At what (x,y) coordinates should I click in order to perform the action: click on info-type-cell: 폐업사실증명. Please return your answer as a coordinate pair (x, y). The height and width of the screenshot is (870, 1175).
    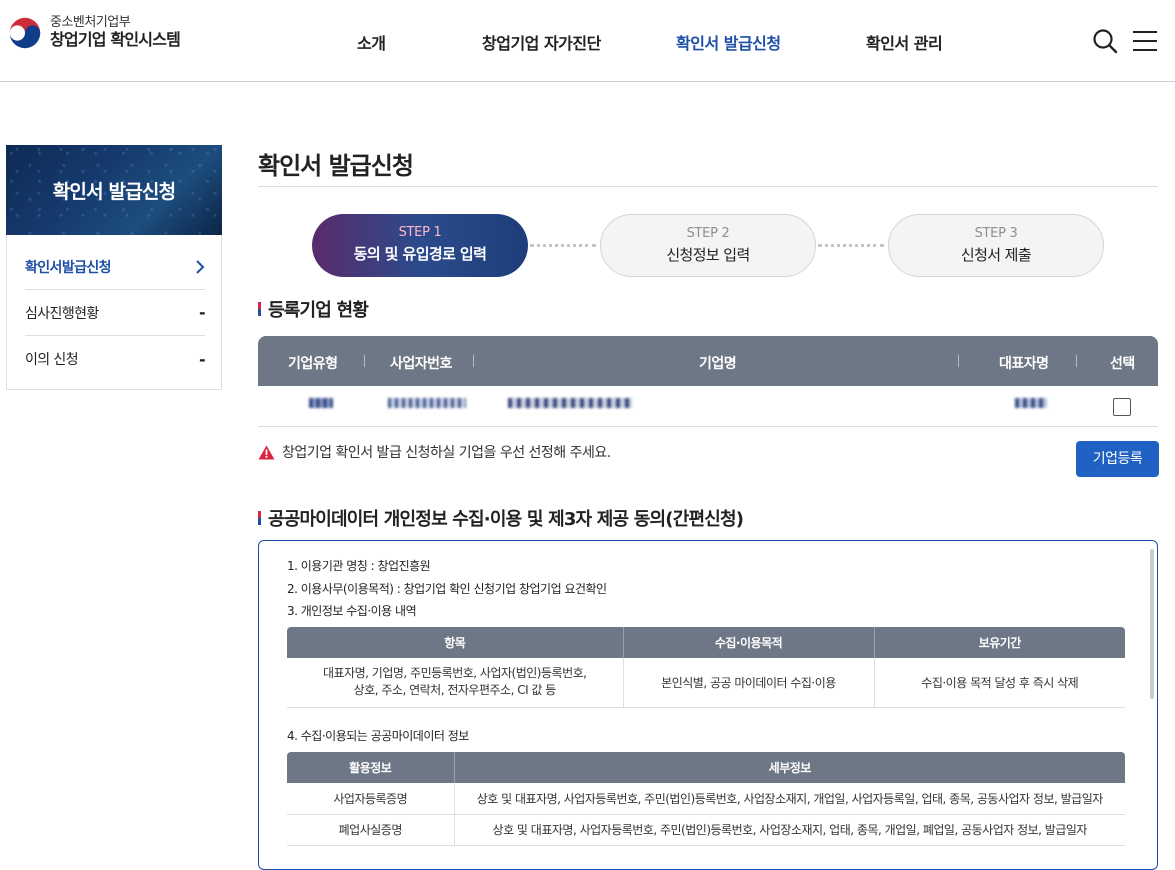
    Looking at the image, I should click on (370, 830).